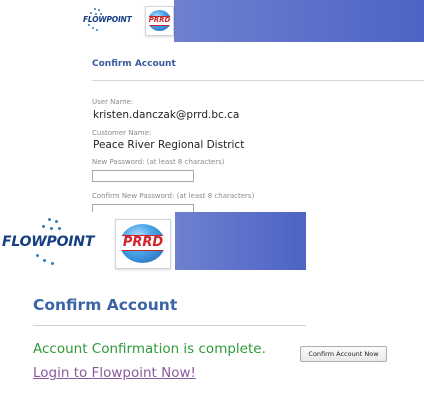 The width and height of the screenshot is (424, 393). What do you see at coordinates (166, 115) in the screenshot?
I see `username-value: kristen.danczak@prrd.bc.ca` at bounding box center [166, 115].